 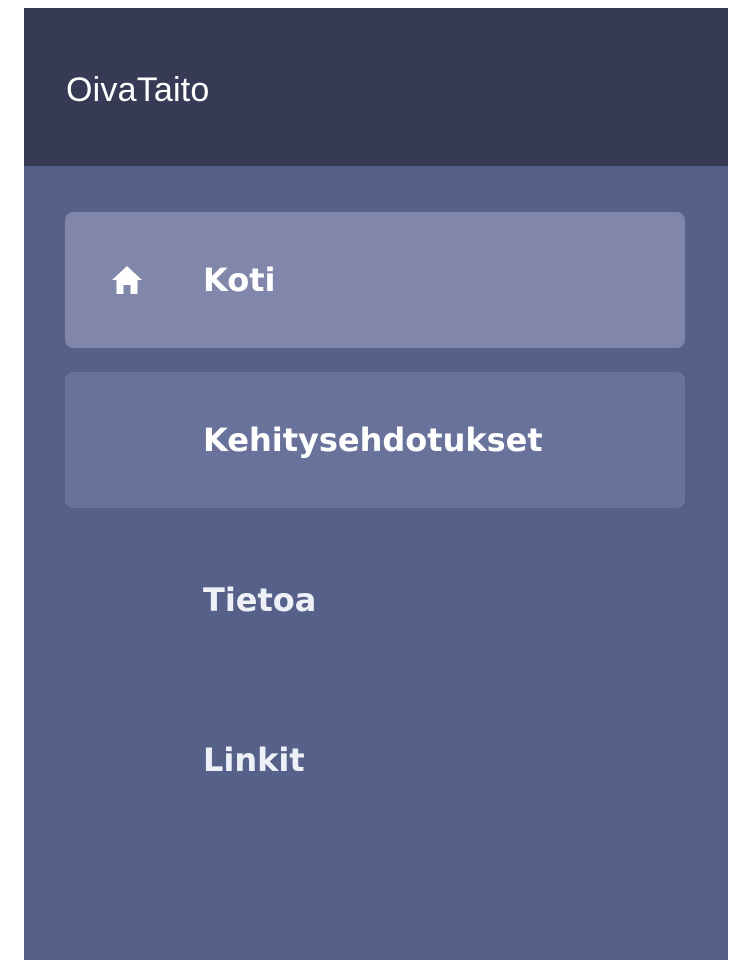 I want to click on sidebar-item-tietoa: Tietoa, so click(x=375, y=600).